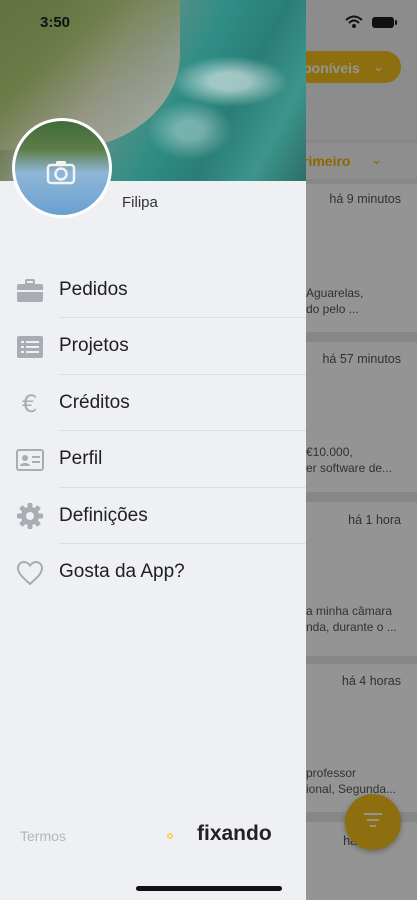  Describe the element at coordinates (55, 22) in the screenshot. I see `status-time: 3:50` at that location.